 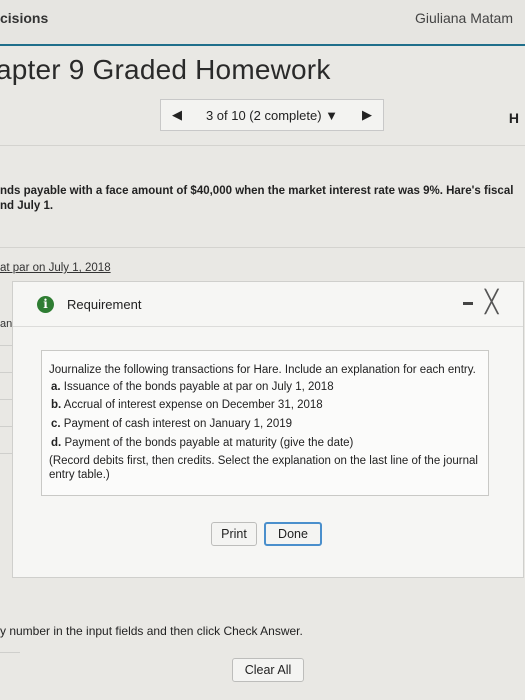 I want to click on help-link: H, so click(x=514, y=118).